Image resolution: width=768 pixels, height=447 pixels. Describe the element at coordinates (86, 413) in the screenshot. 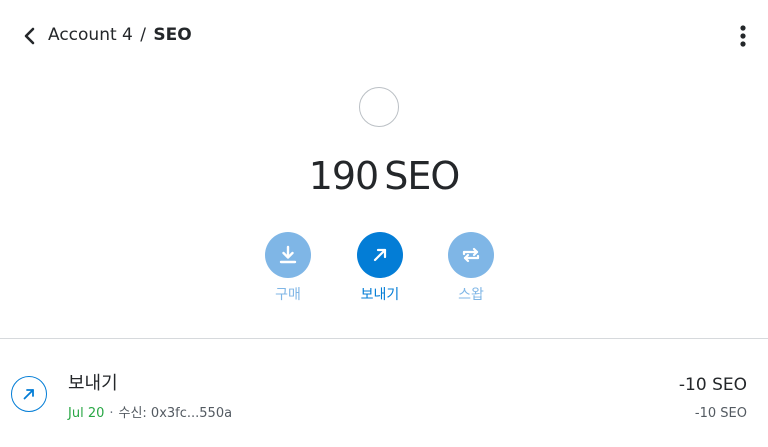

I see `transaction-date: Jul 20` at that location.